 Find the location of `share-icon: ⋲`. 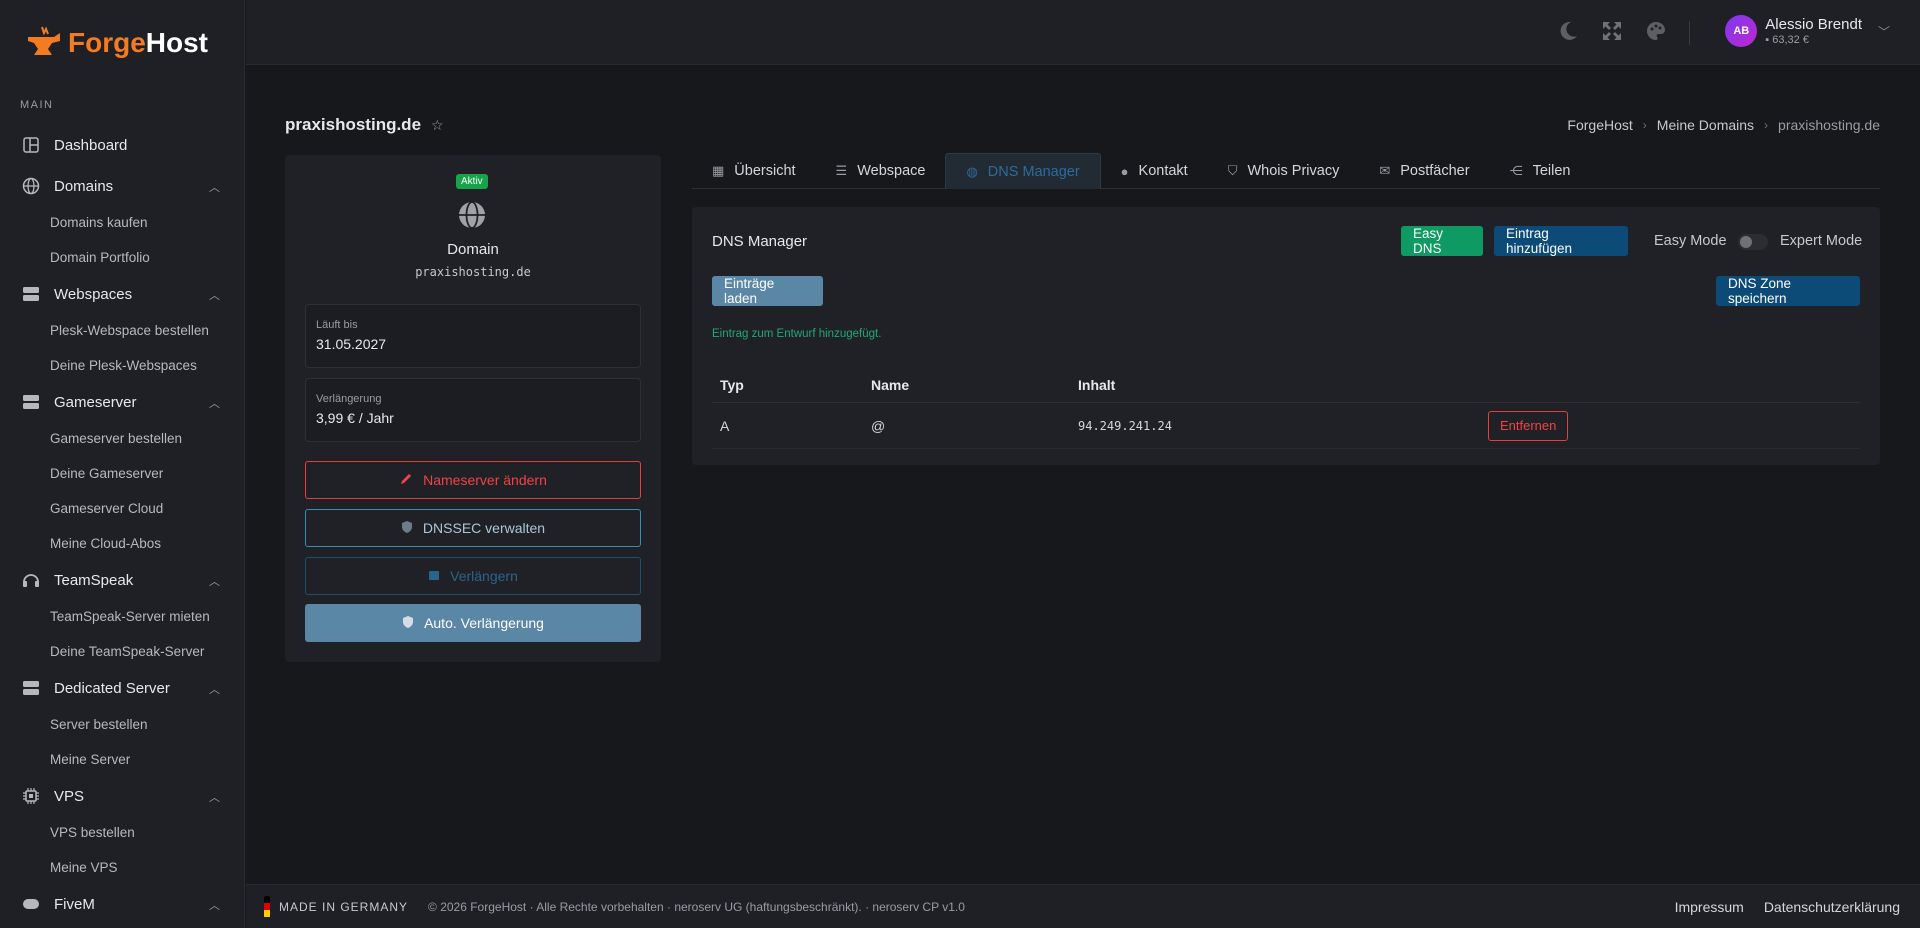

share-icon: ⋲ is located at coordinates (1516, 170).